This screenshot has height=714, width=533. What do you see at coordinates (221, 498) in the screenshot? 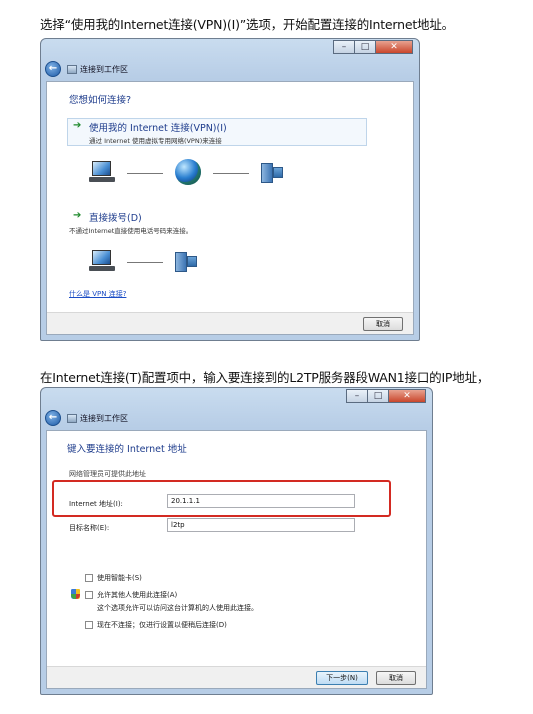
I see `red-highlight-box` at bounding box center [221, 498].